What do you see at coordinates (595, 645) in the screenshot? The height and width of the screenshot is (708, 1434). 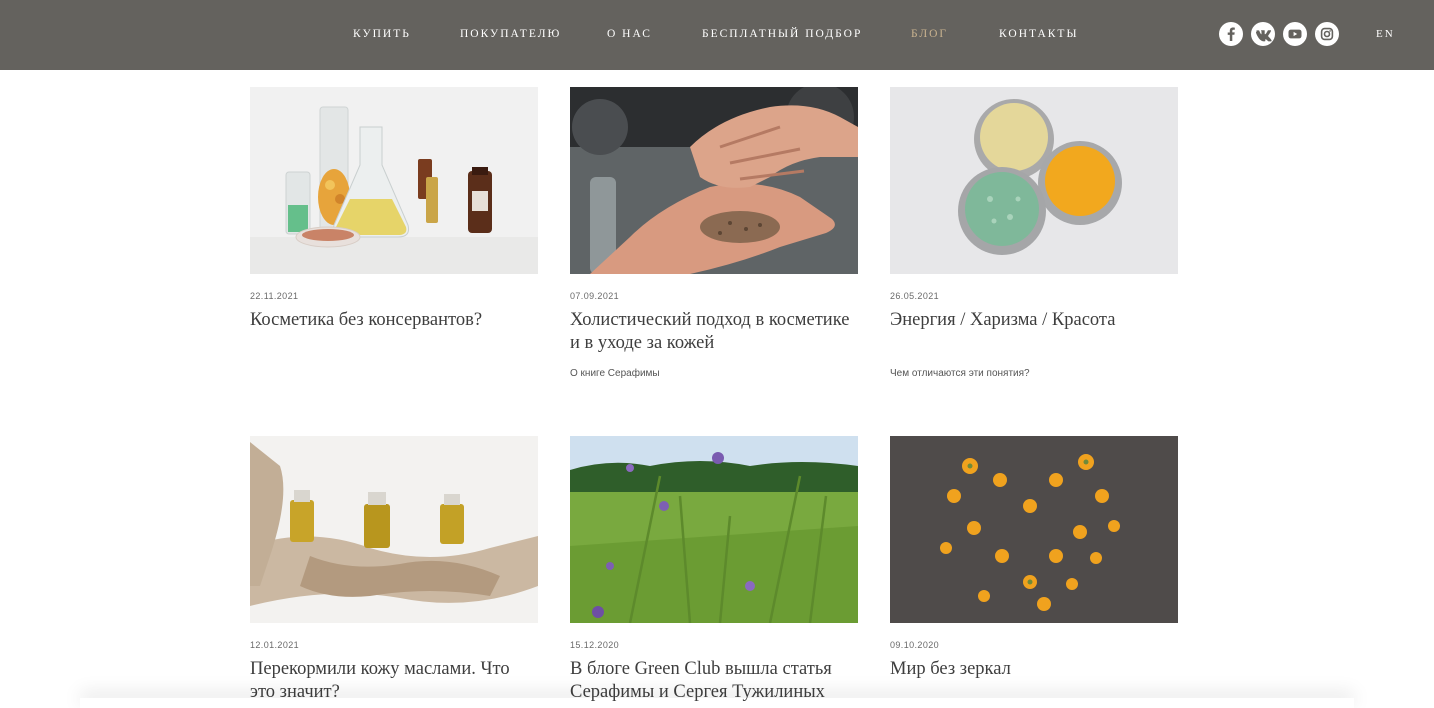 I see `post-date: 15.12.2020` at bounding box center [595, 645].